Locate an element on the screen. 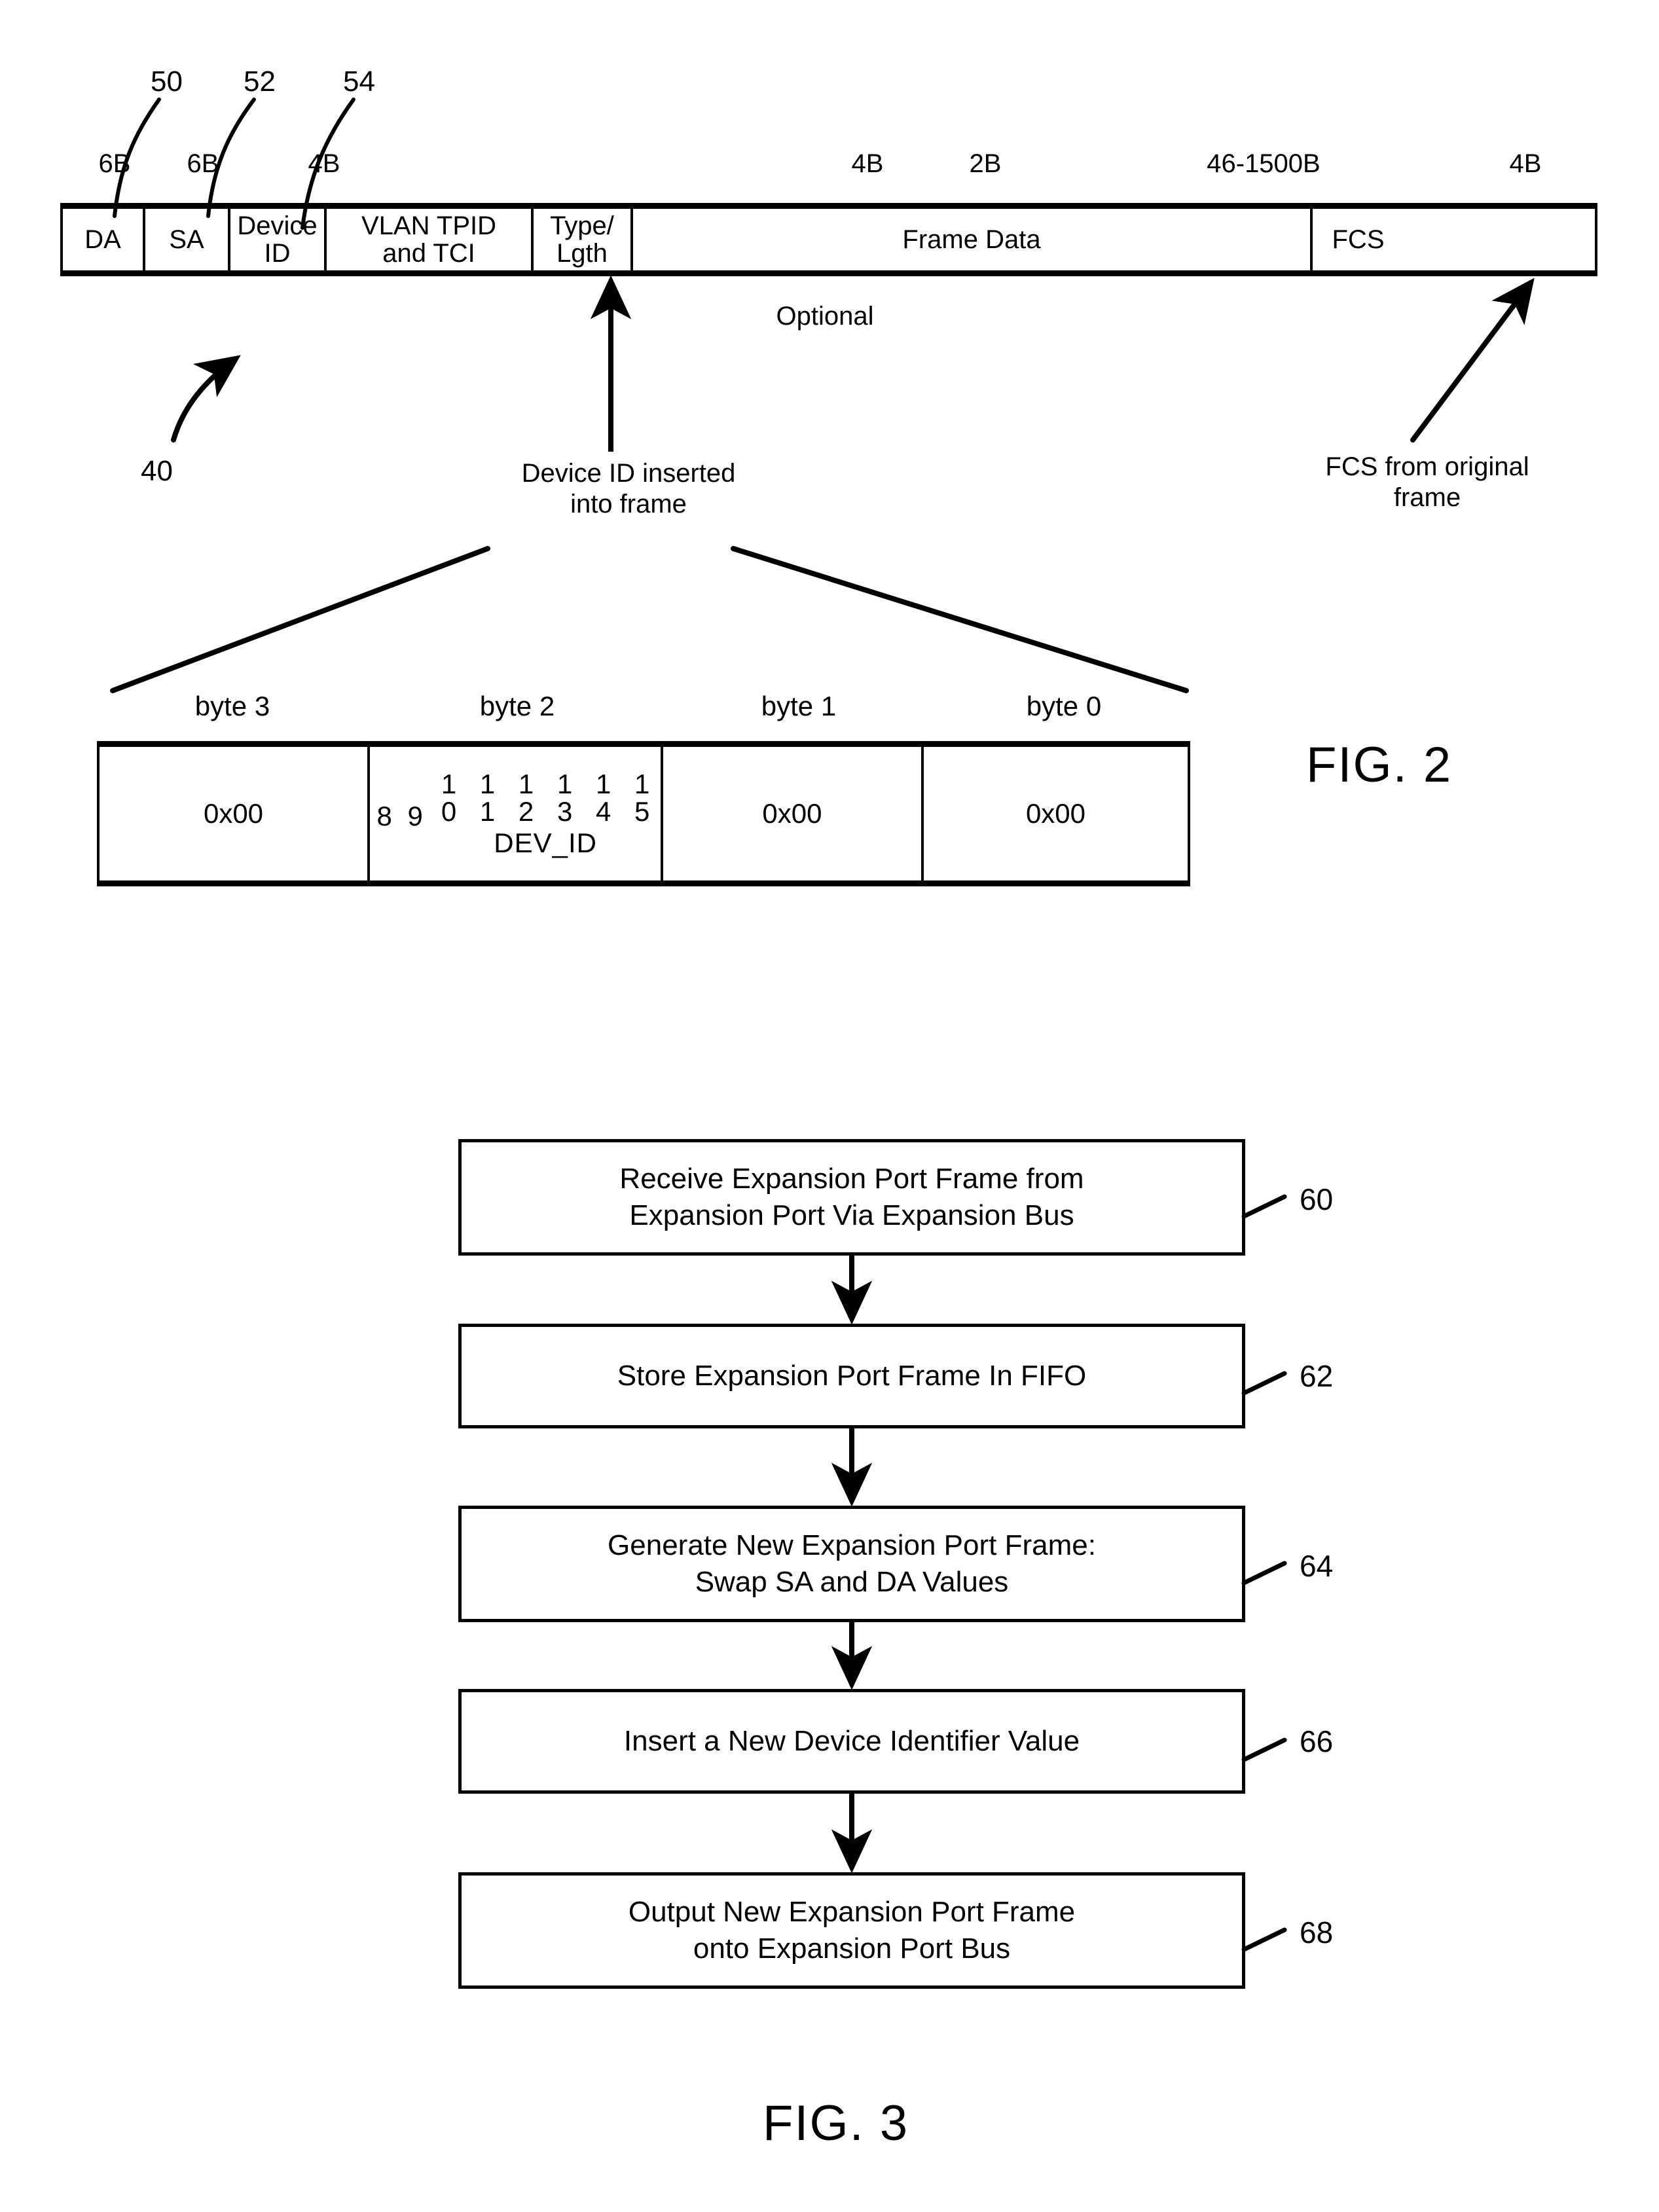  size-label-device-id: 4B is located at coordinates (324, 164).